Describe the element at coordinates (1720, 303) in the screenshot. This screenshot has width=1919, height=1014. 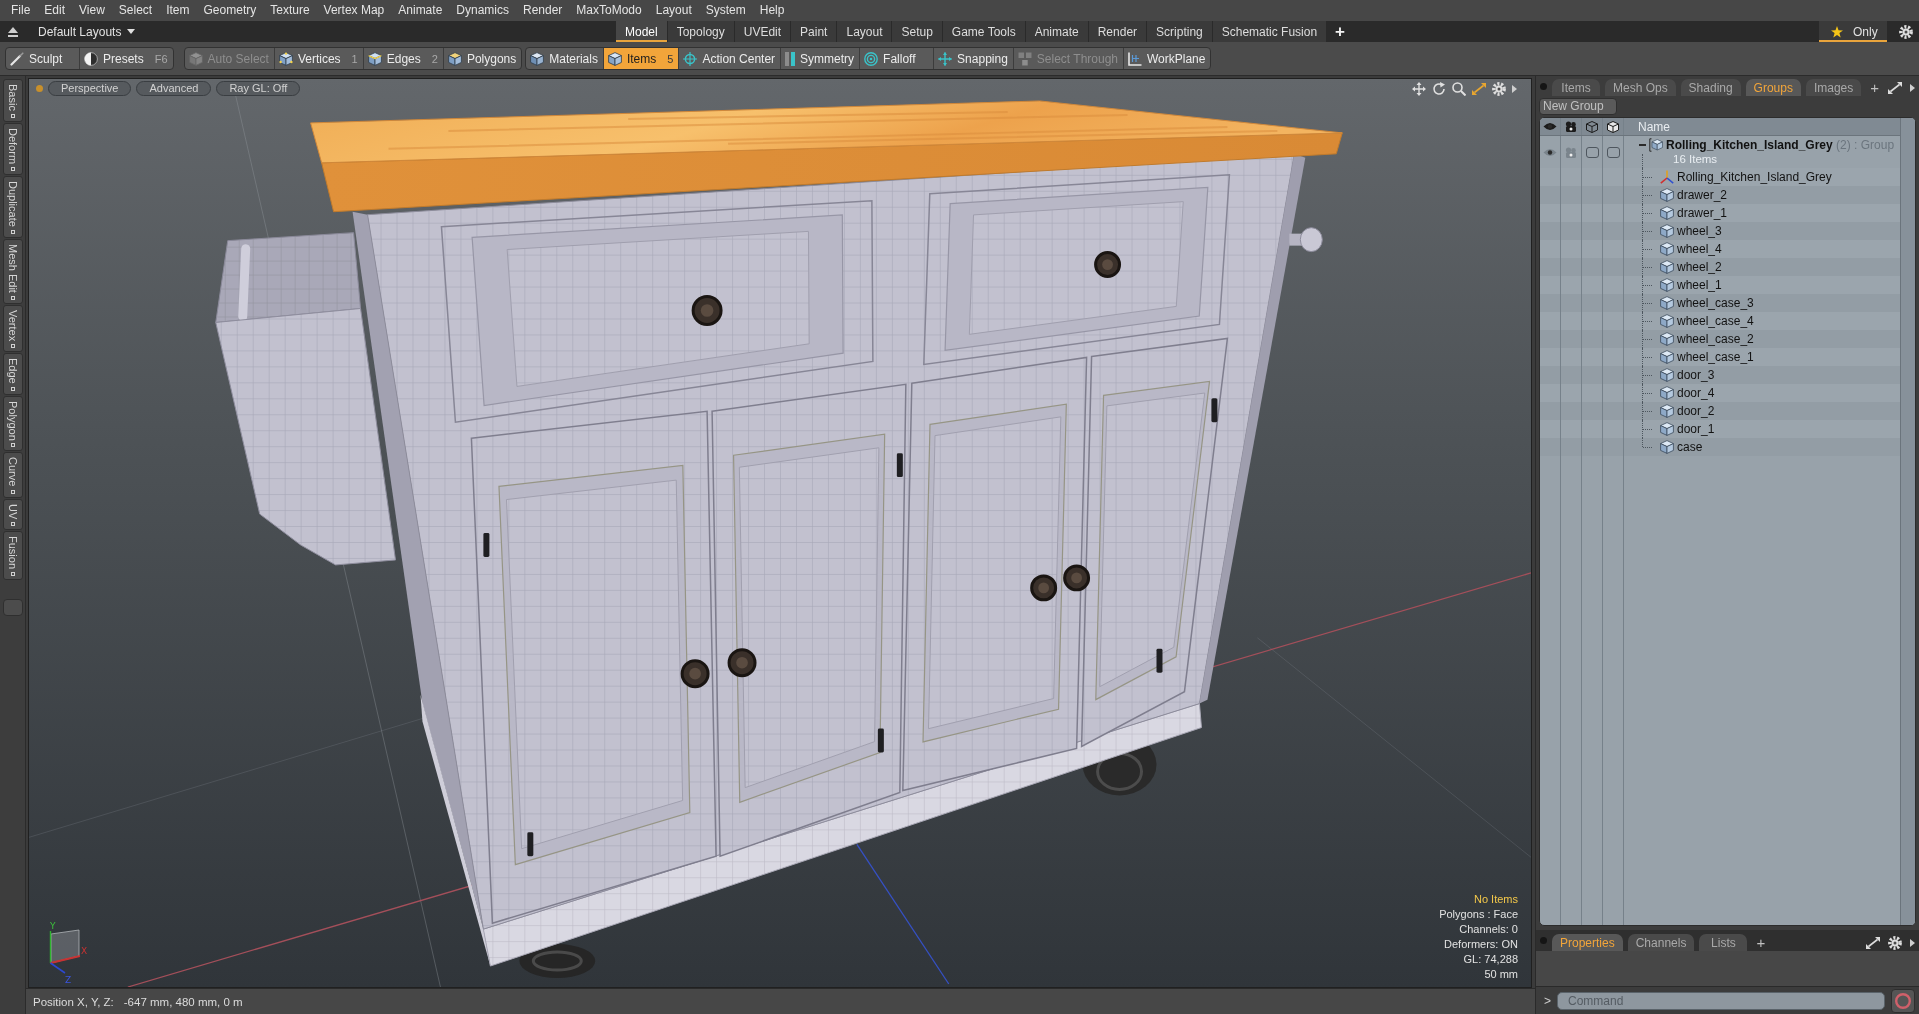
I see `tree-item: wheel_case_3` at that location.